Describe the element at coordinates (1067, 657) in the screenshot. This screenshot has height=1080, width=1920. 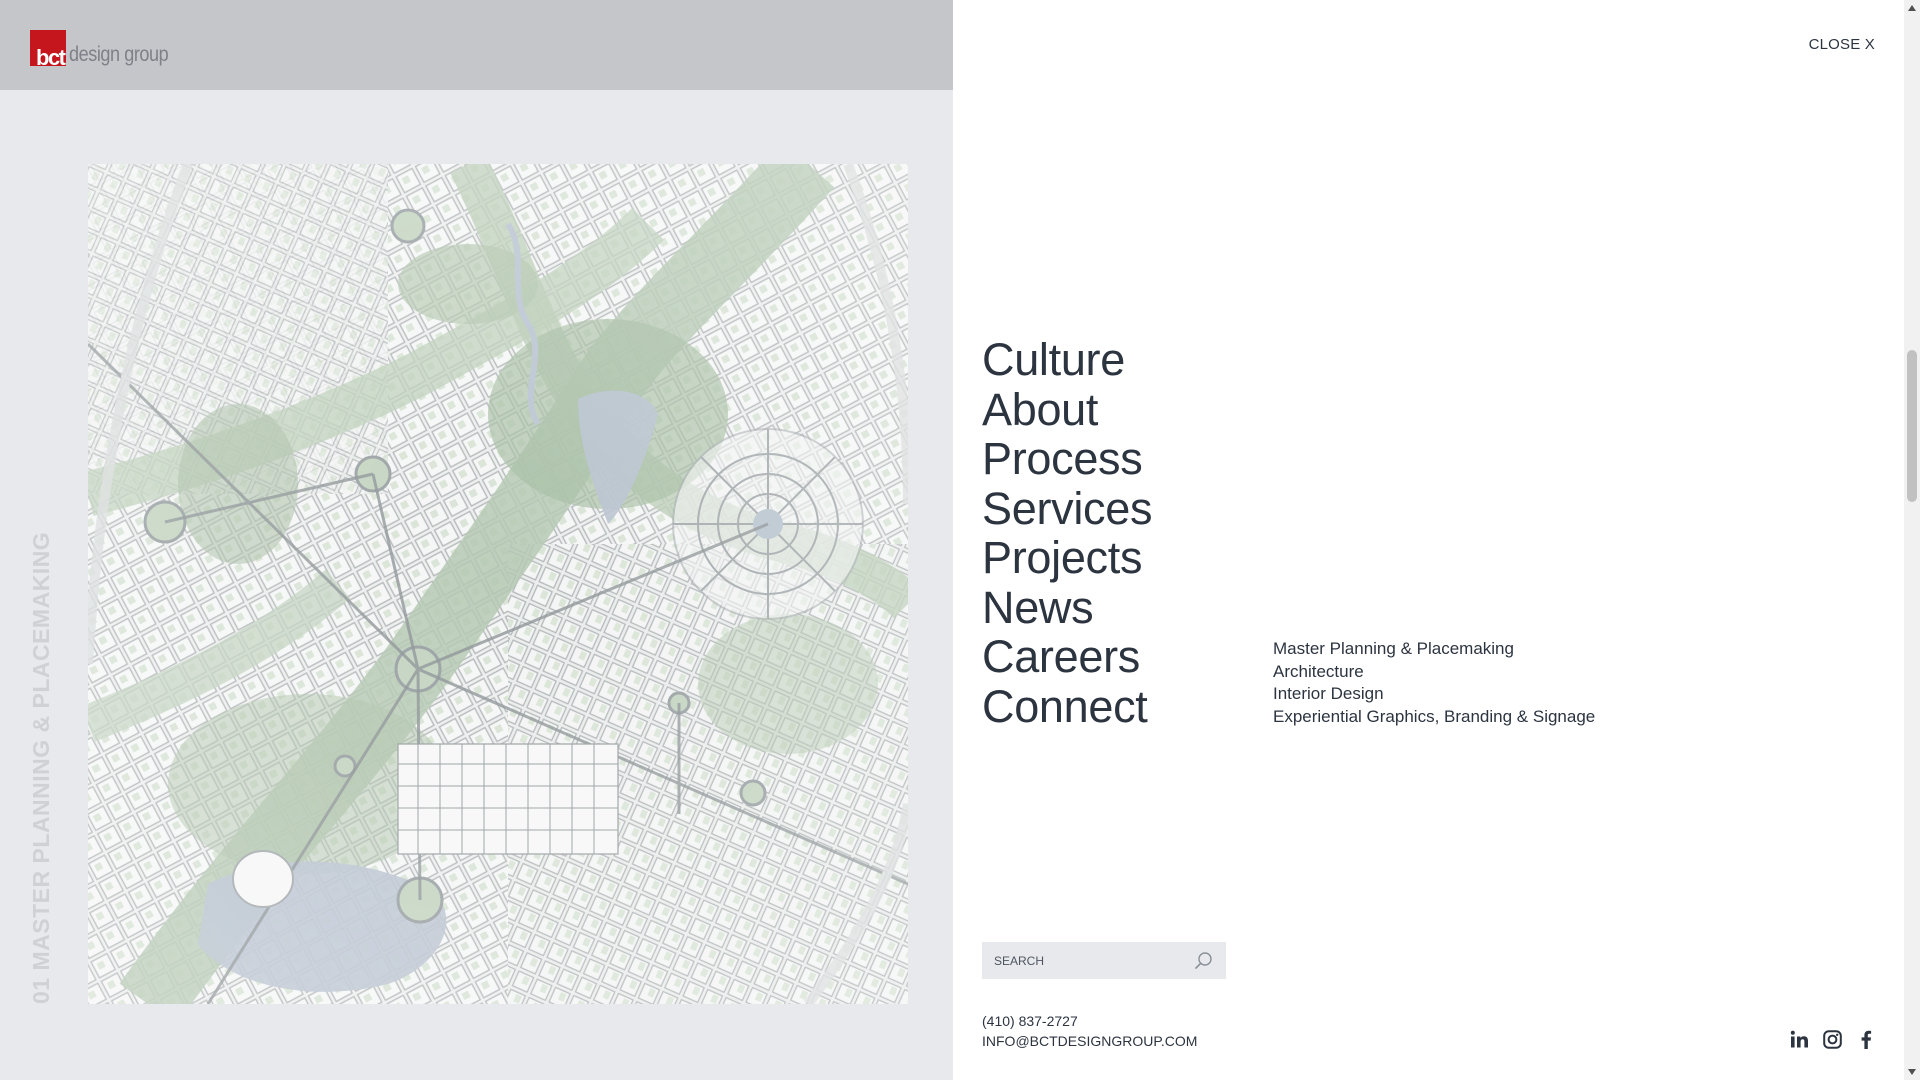
I see `nav-item-careers: Careers` at that location.